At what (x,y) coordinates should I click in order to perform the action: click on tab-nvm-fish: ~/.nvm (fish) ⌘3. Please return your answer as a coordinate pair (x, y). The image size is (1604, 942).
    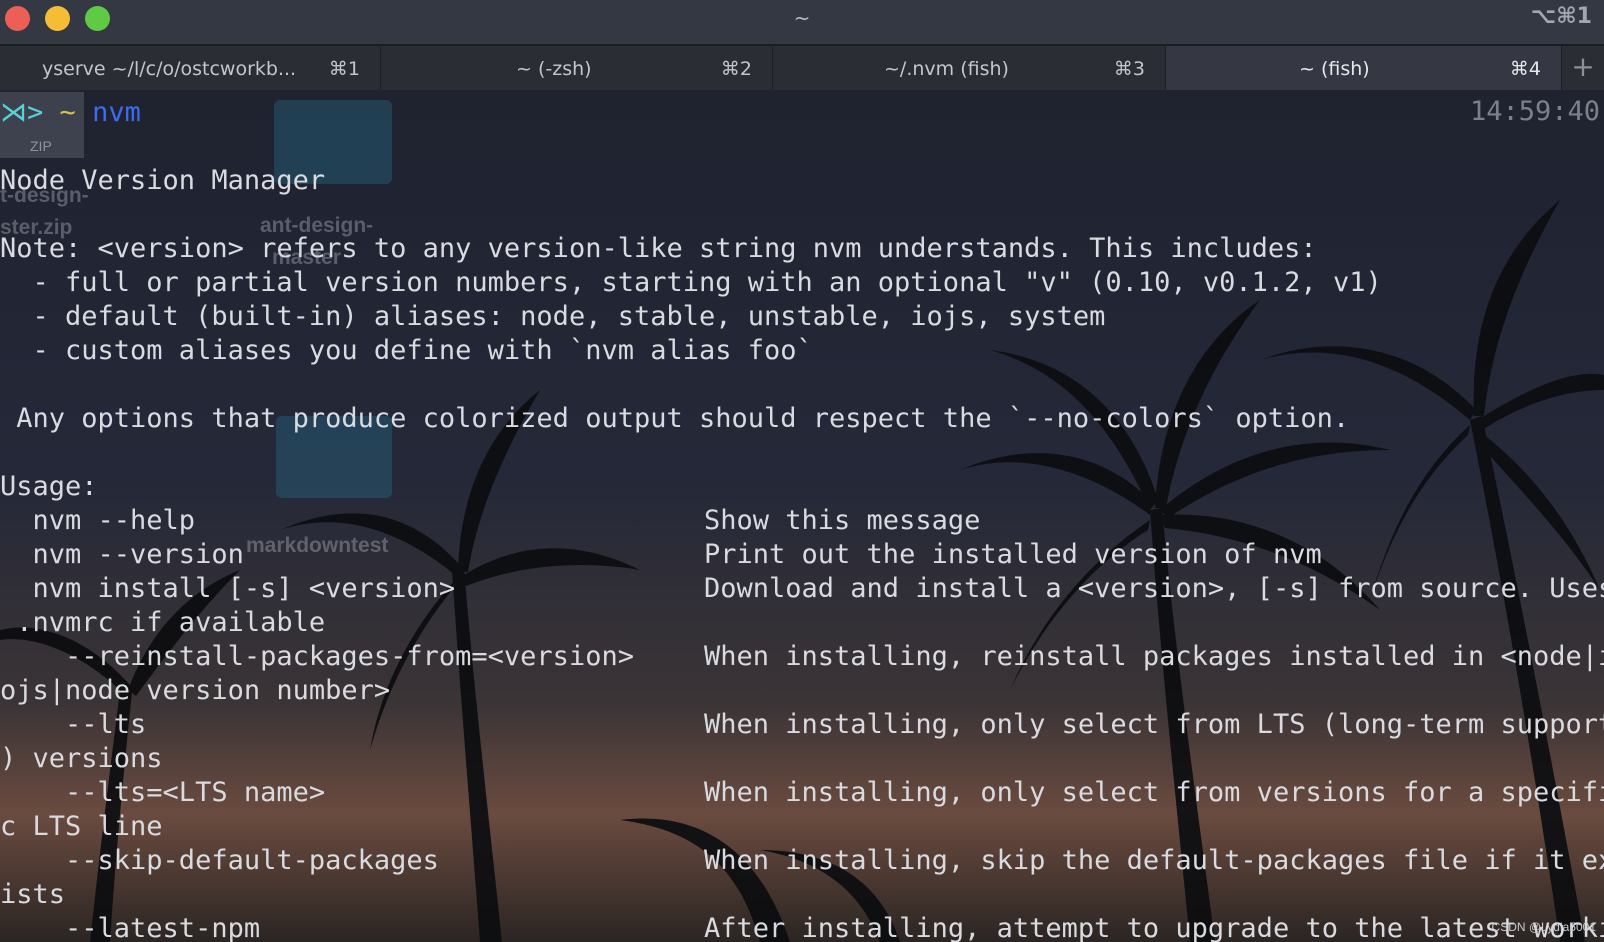
    Looking at the image, I should click on (969, 68).